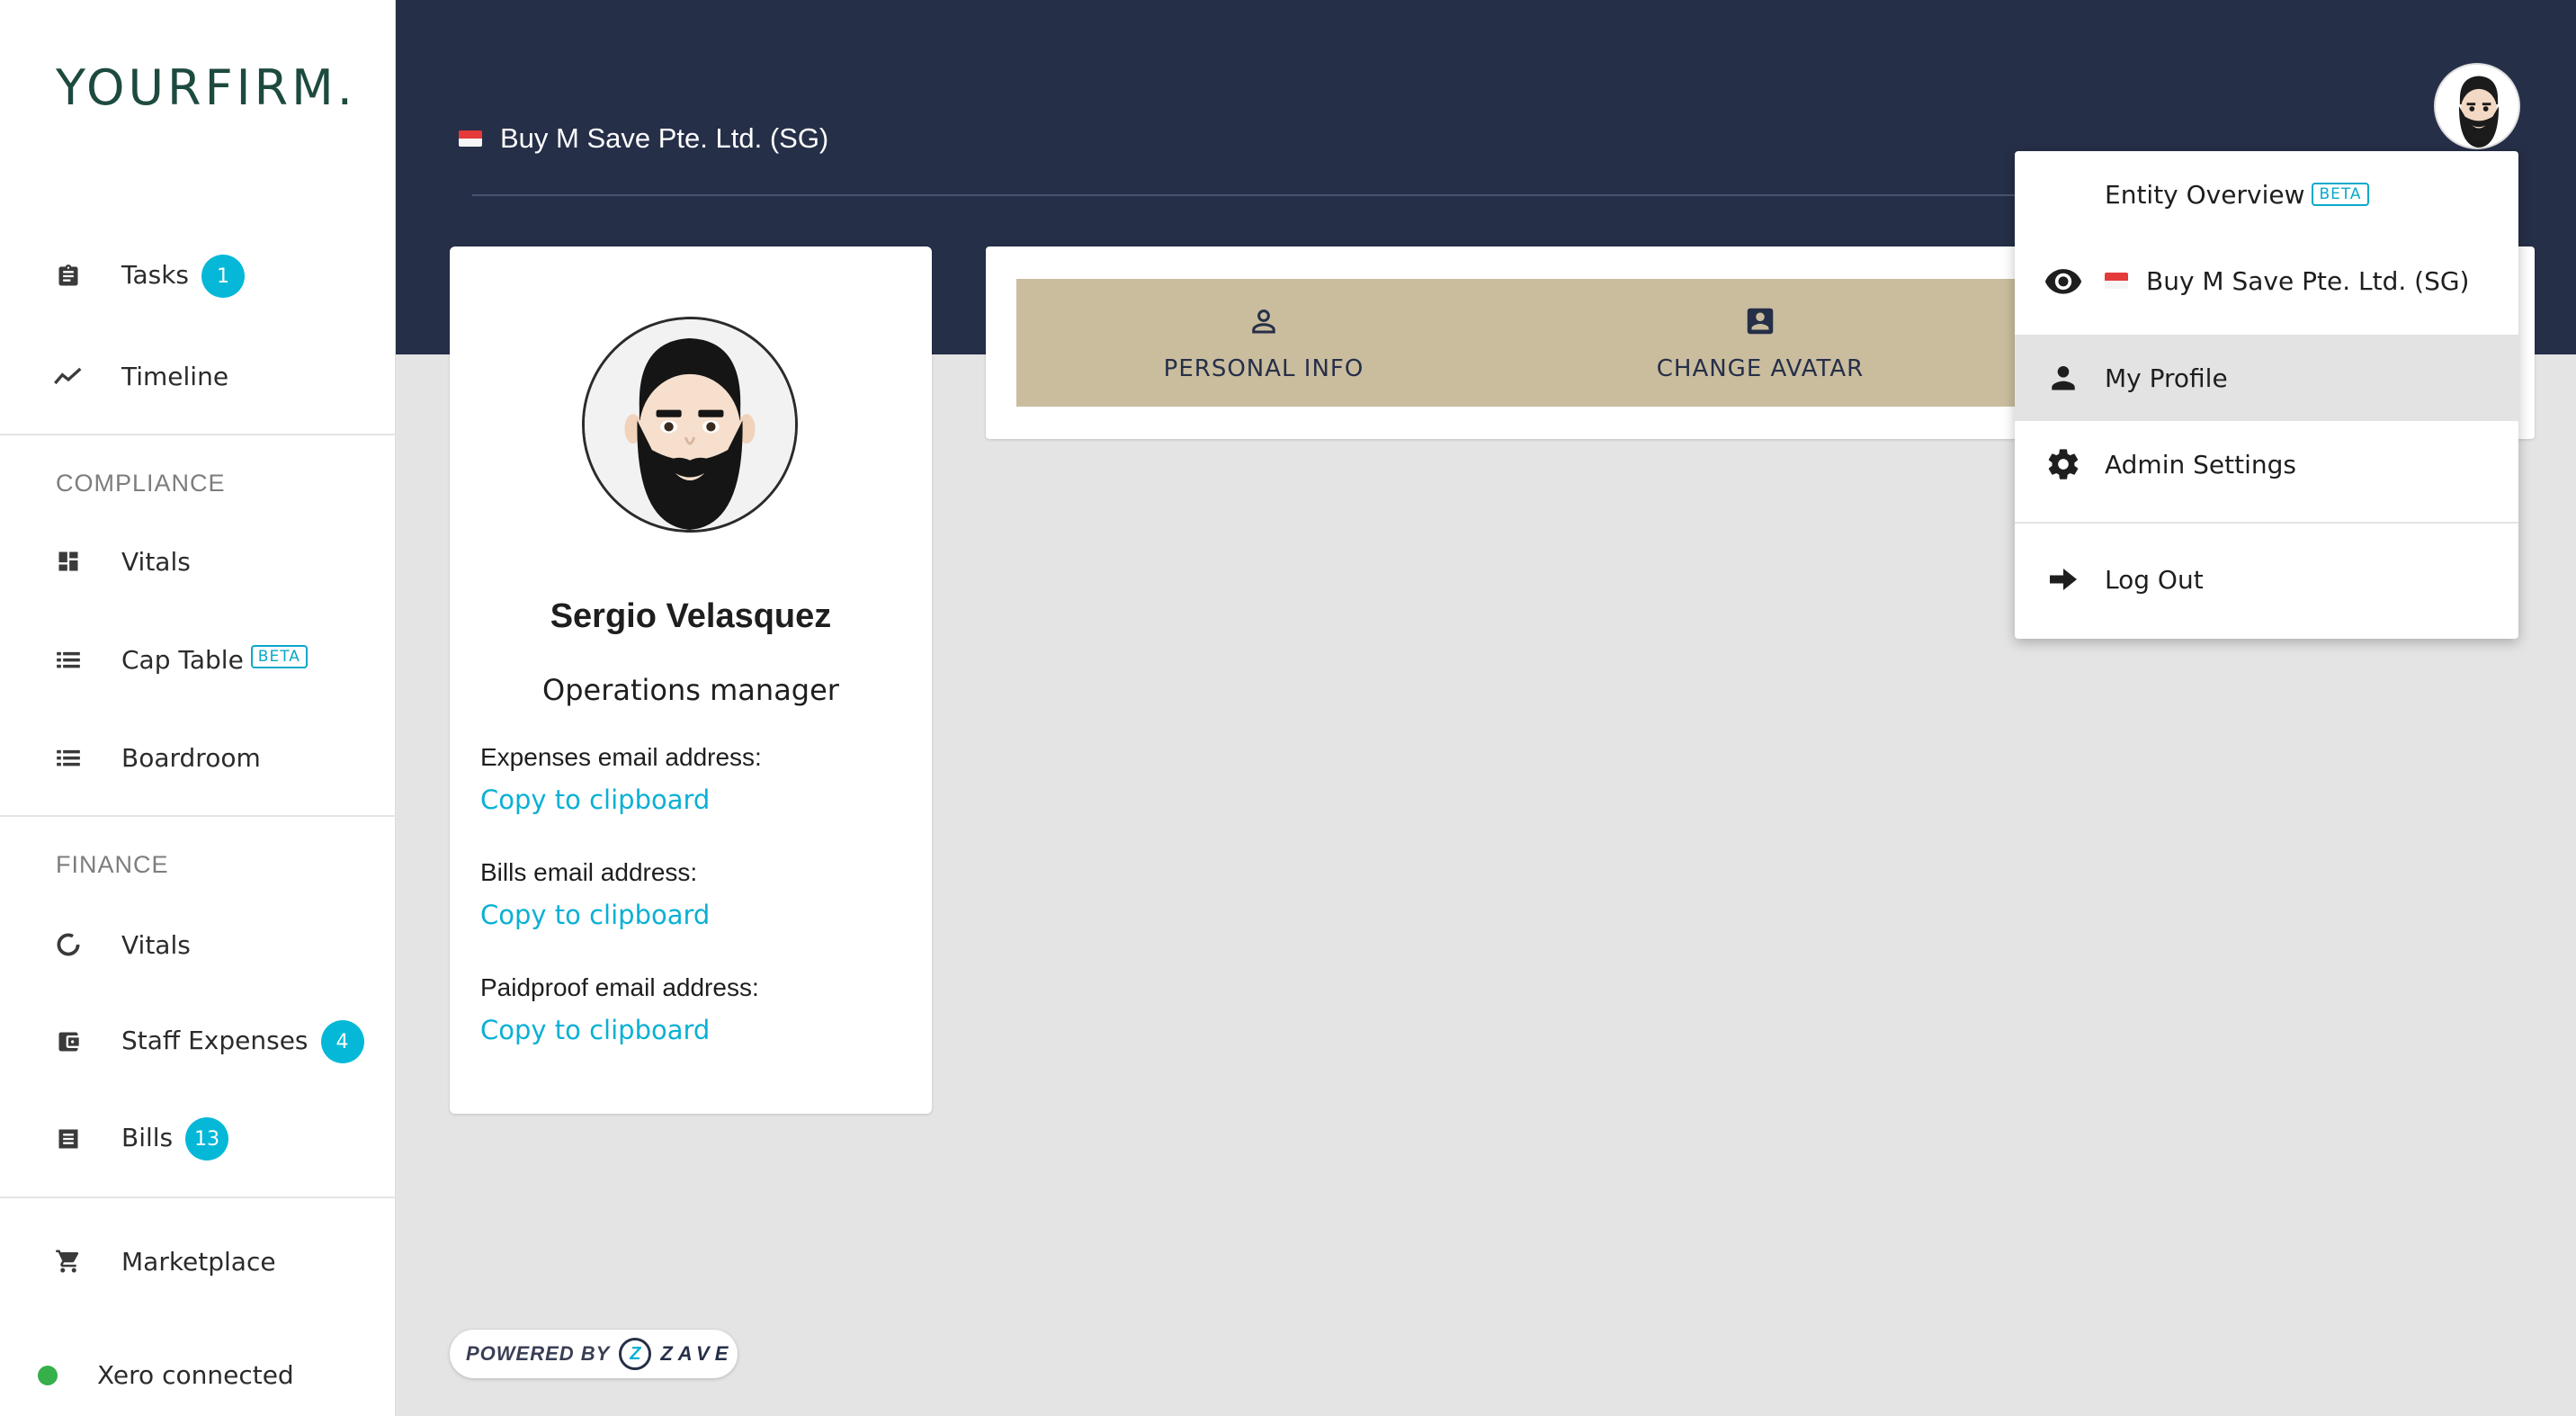  What do you see at coordinates (68, 277) in the screenshot?
I see `clipboard-icon` at bounding box center [68, 277].